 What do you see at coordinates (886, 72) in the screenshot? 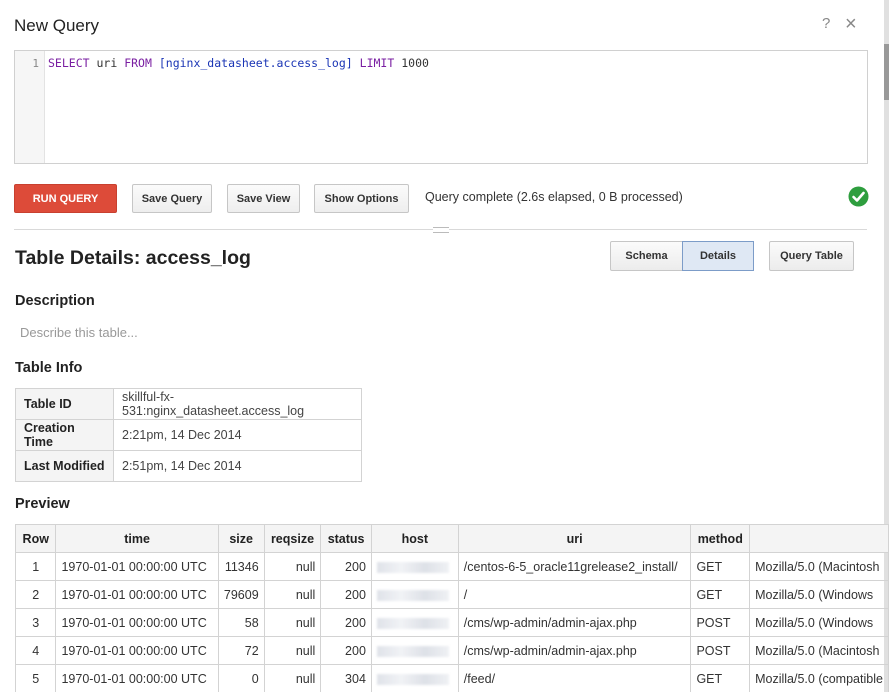
I see `scrollbar-thumb` at bounding box center [886, 72].